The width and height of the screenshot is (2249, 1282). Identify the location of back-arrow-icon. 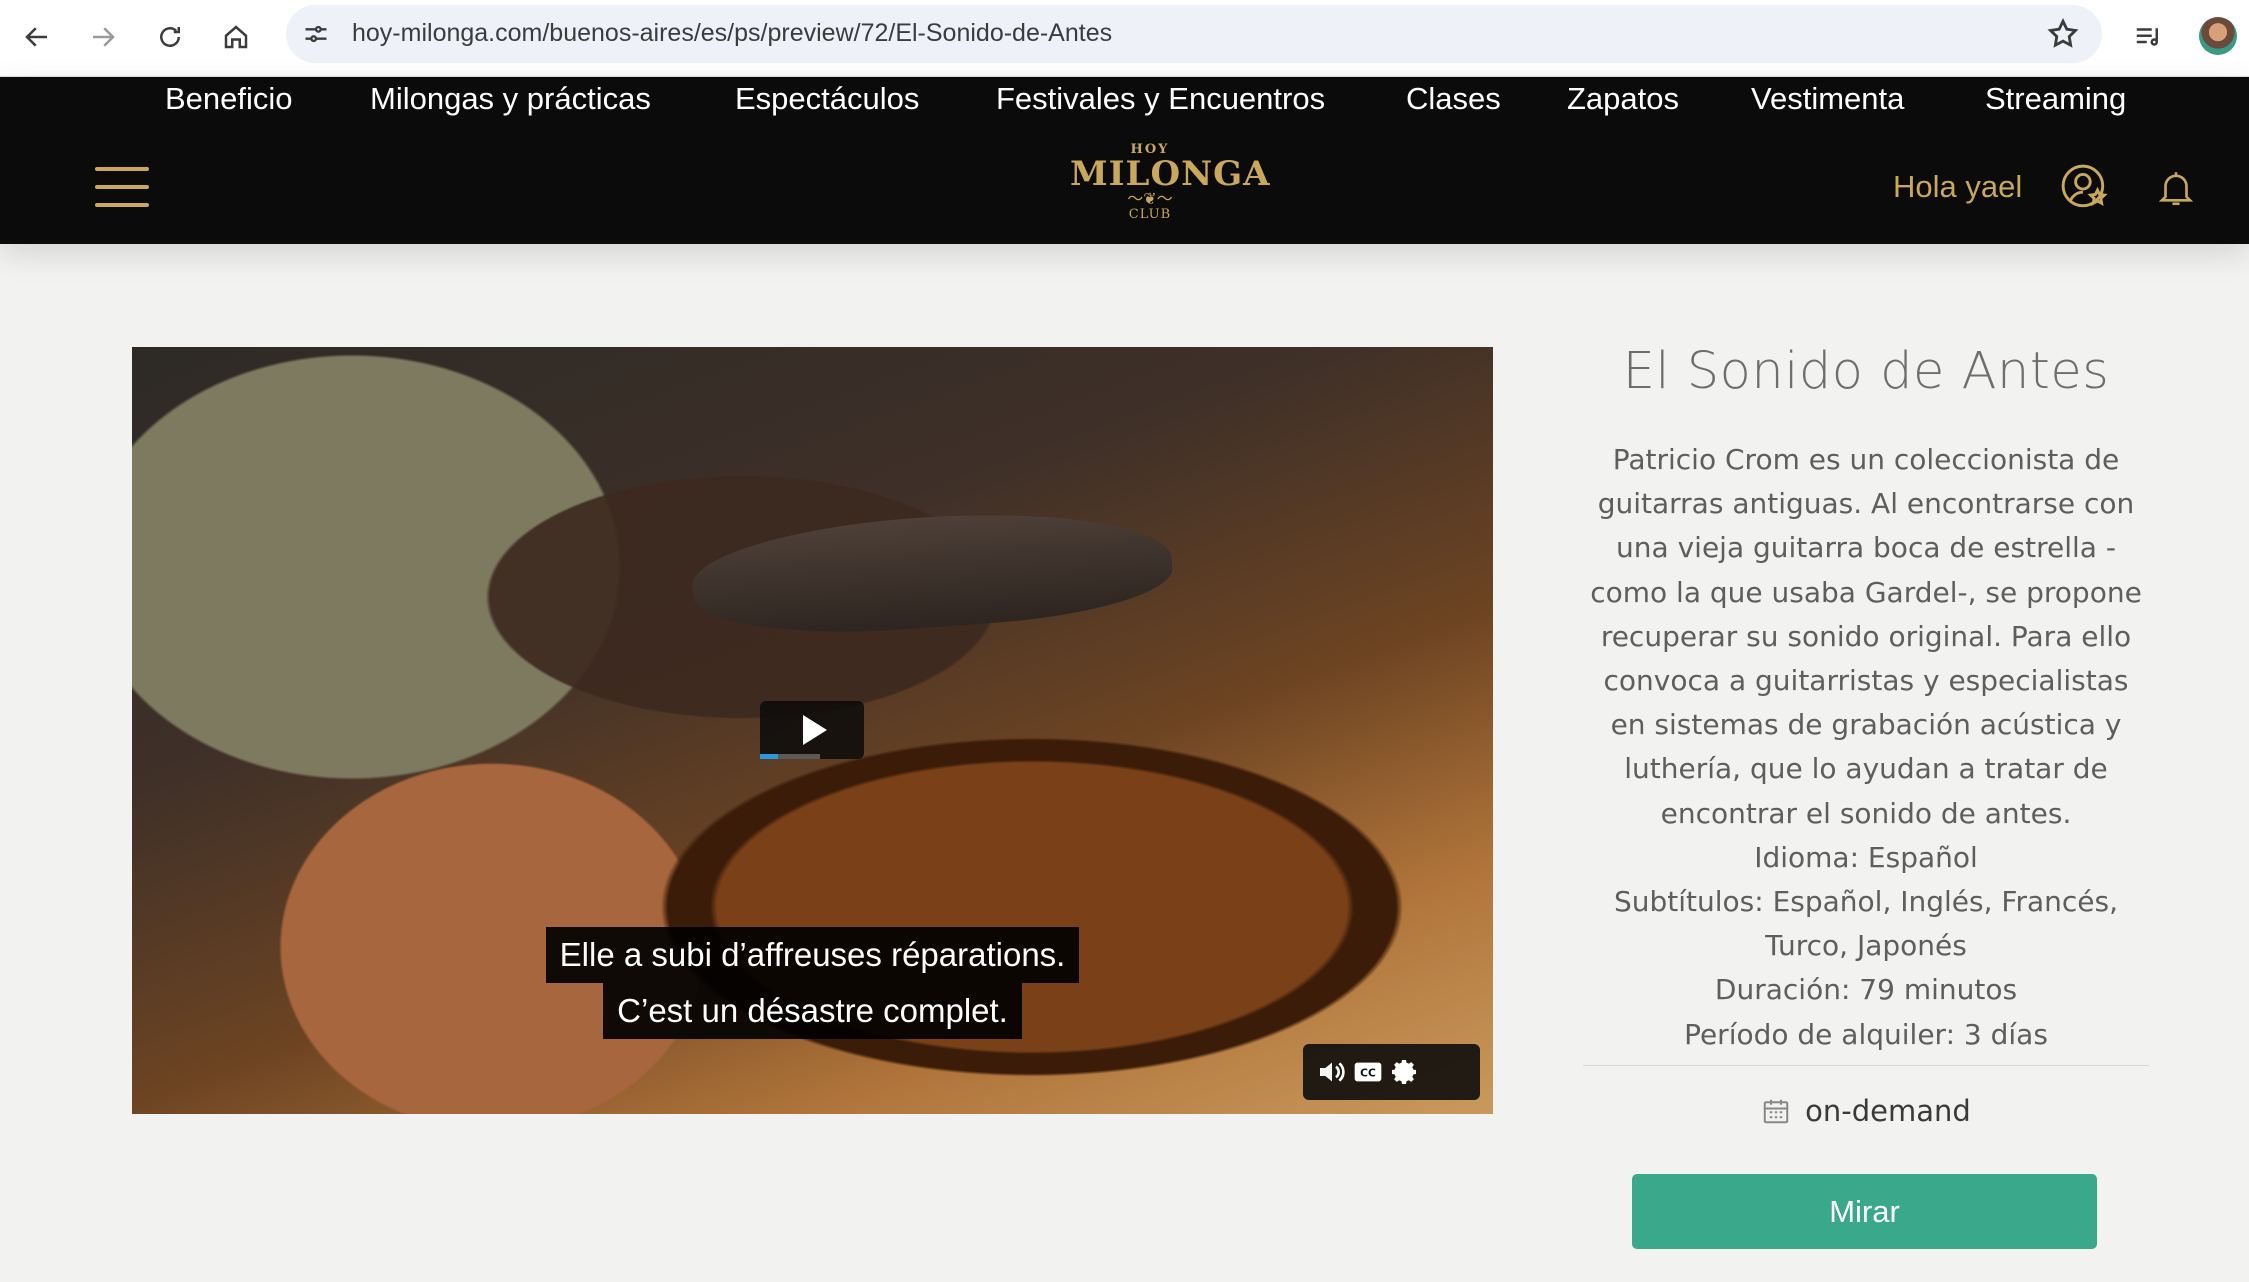
(37, 37).